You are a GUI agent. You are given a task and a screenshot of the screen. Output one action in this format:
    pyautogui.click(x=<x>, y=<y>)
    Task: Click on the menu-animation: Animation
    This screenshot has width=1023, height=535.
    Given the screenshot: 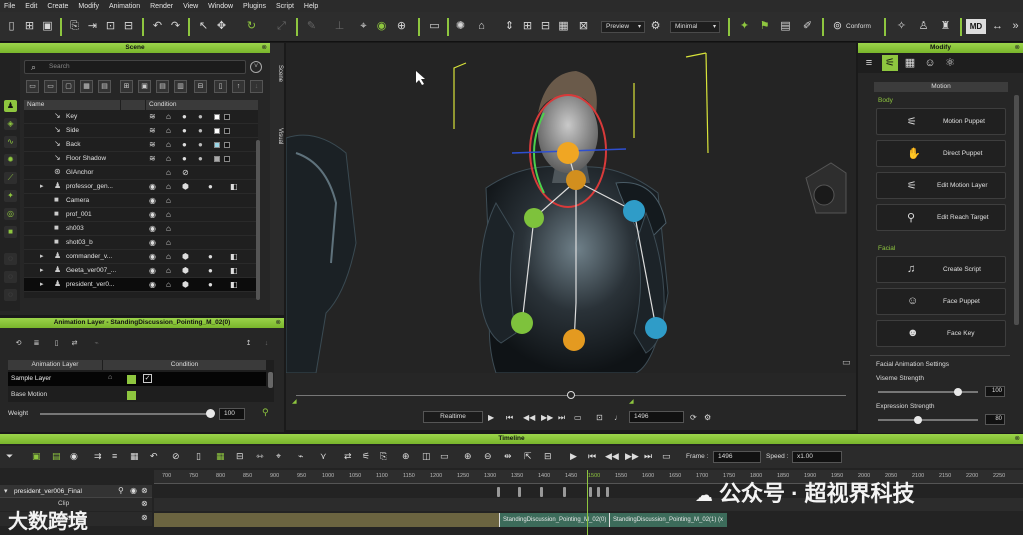 What is the action you would take?
    pyautogui.click(x=124, y=6)
    